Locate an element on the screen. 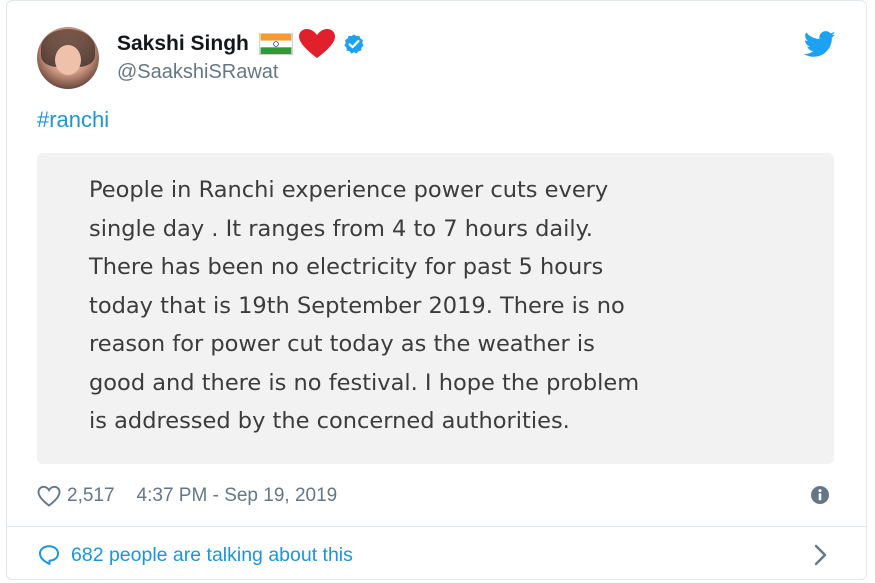 This screenshot has height=583, width=875. heart-icon is located at coordinates (49, 496).